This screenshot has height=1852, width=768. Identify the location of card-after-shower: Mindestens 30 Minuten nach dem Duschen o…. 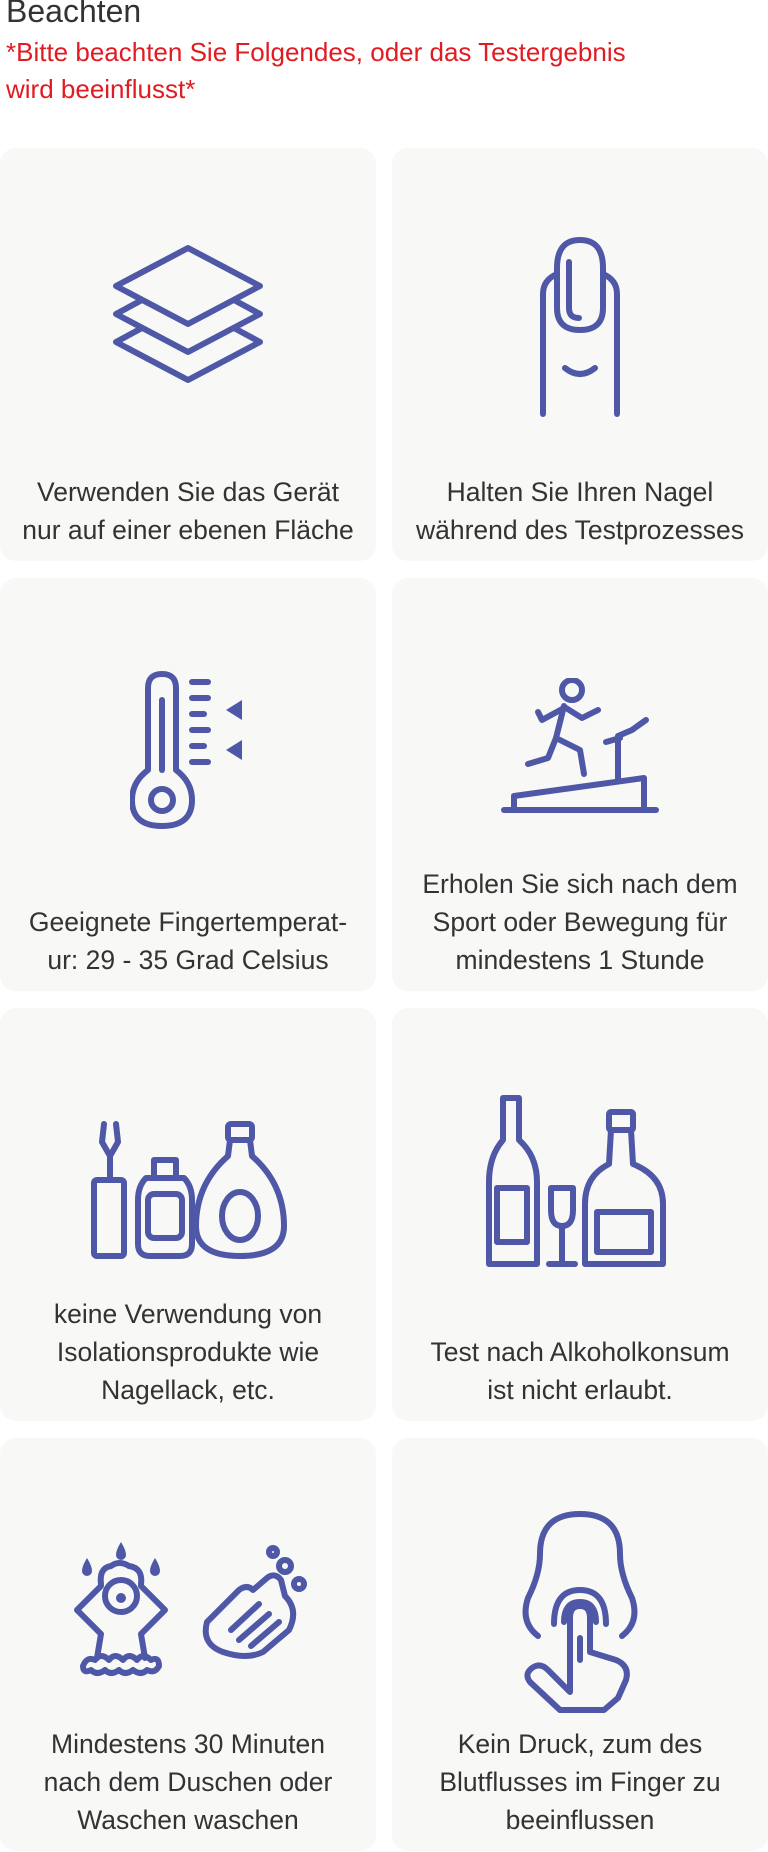
(188, 1644).